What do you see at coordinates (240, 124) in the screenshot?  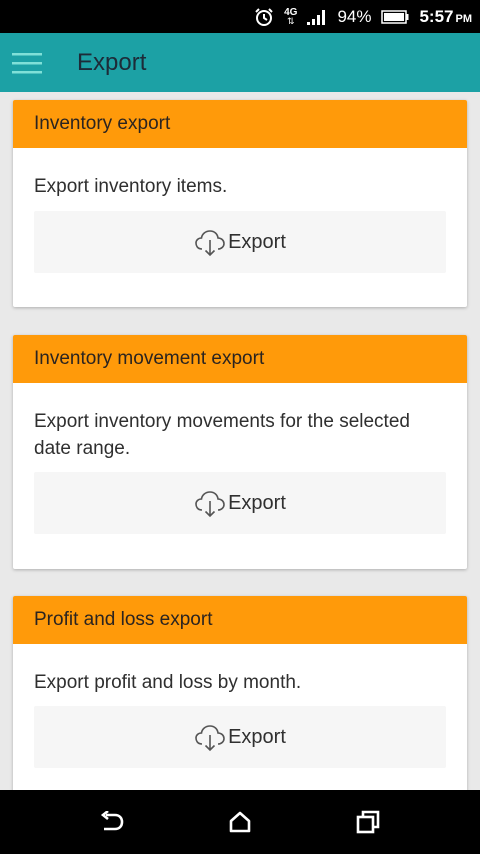 I see `card-title: Inventory export` at bounding box center [240, 124].